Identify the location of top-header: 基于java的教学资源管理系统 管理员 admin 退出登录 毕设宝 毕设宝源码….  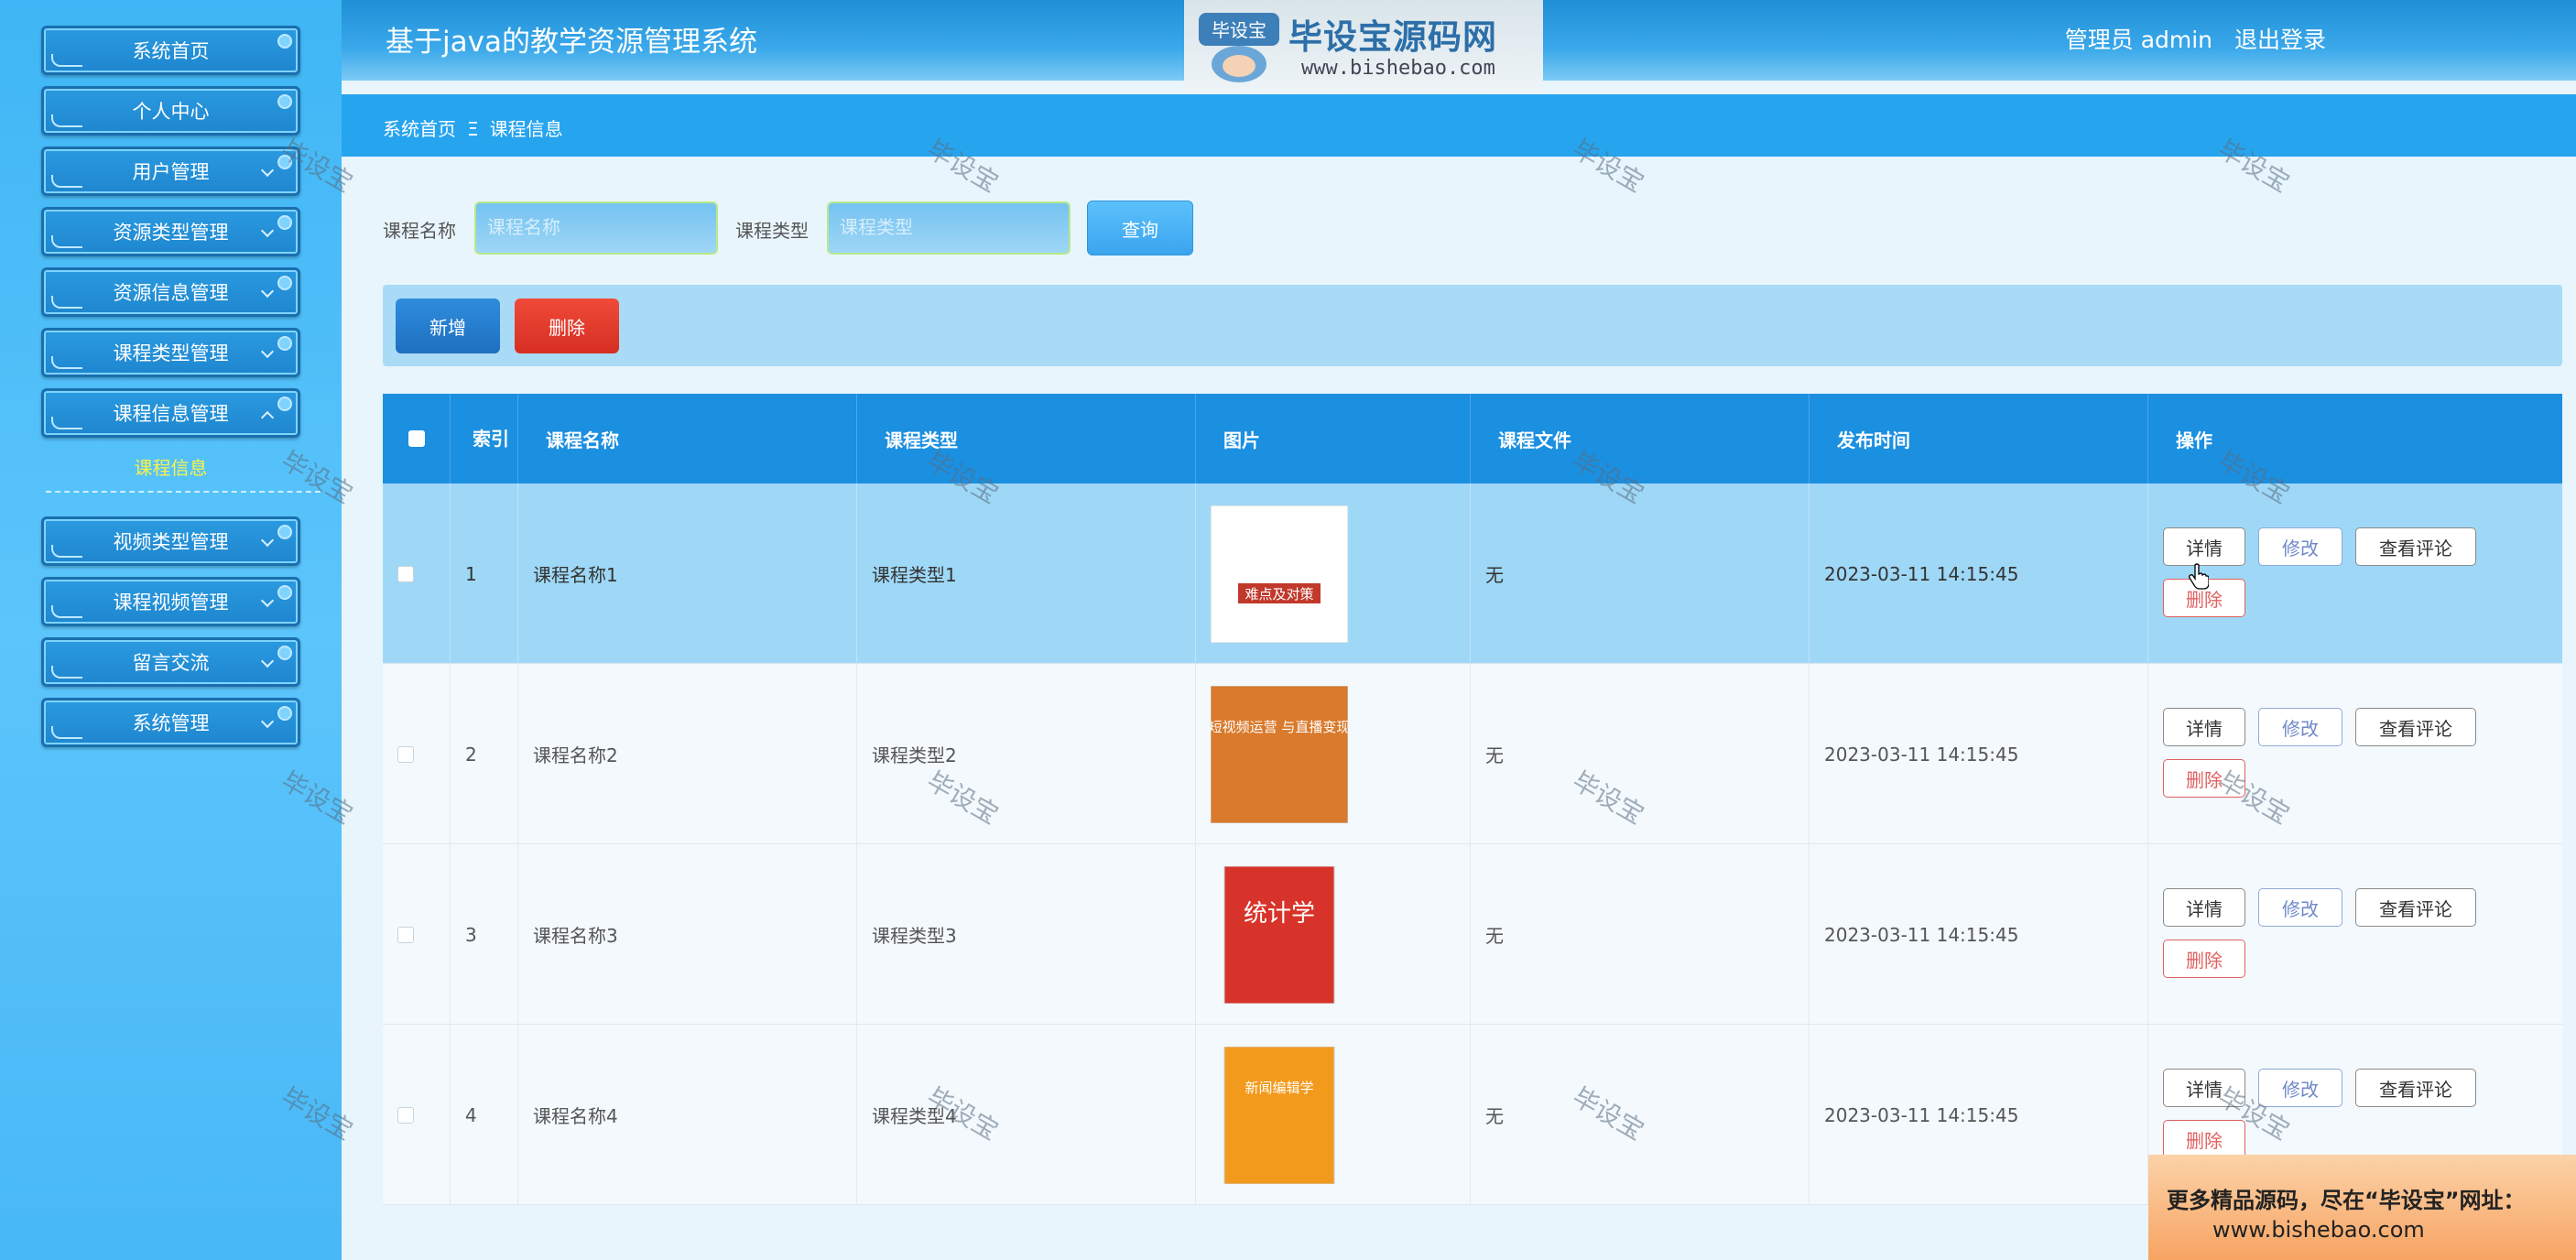
(1459, 46).